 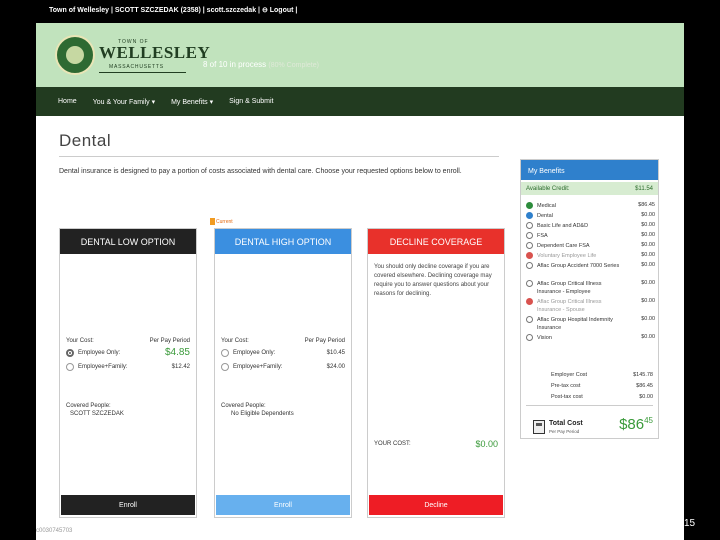 I want to click on posttax-cost-label: Post-tax cost, so click(x=567, y=397).